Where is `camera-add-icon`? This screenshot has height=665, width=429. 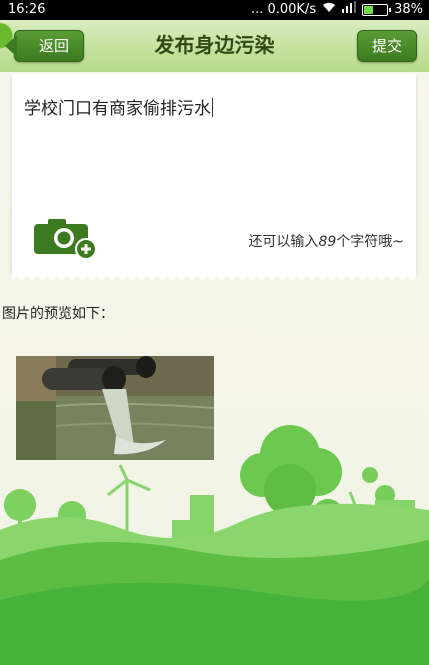 camera-add-icon is located at coordinates (65, 238).